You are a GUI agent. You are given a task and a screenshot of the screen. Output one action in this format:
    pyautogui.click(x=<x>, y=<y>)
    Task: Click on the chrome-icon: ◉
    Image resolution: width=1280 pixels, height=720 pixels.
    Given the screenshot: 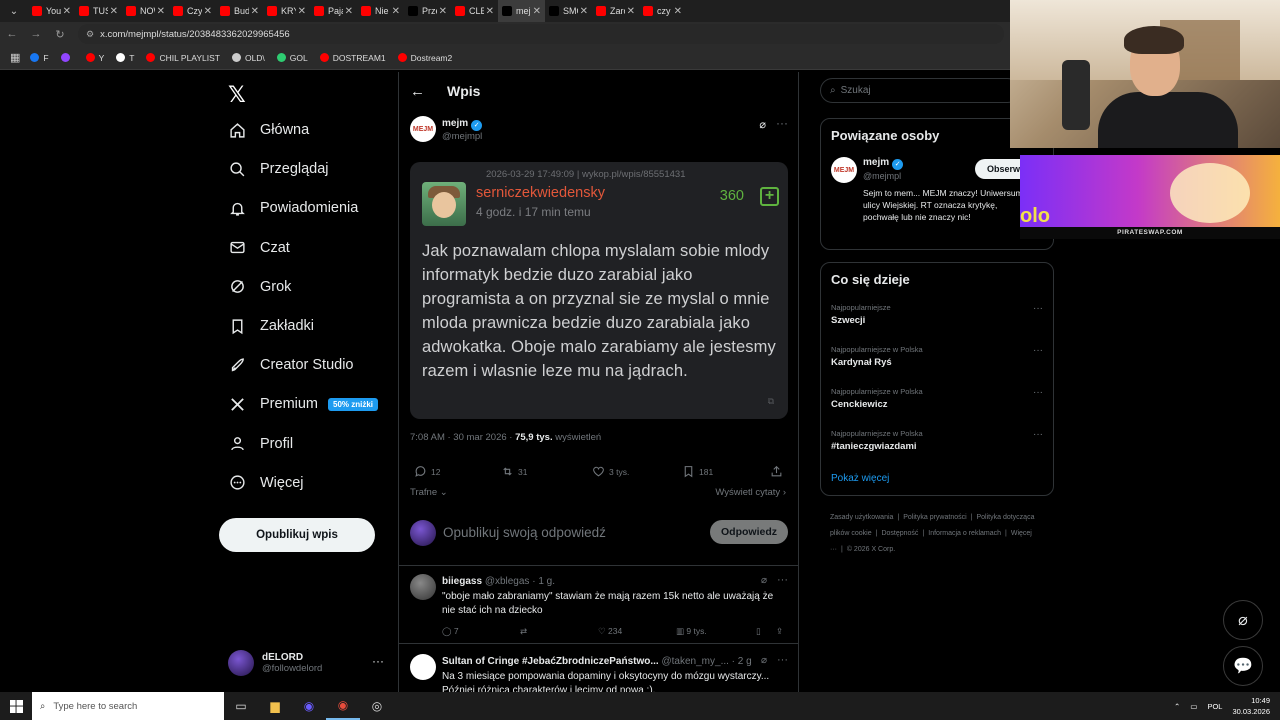 What is the action you would take?
    pyautogui.click(x=343, y=706)
    